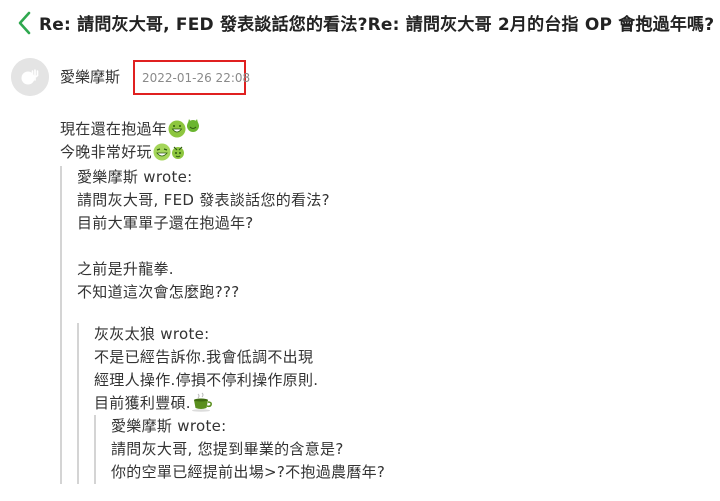 This screenshot has height=501, width=720. What do you see at coordinates (196, 78) in the screenshot?
I see `post-timestamp: 2022-01-26 22:08` at bounding box center [196, 78].